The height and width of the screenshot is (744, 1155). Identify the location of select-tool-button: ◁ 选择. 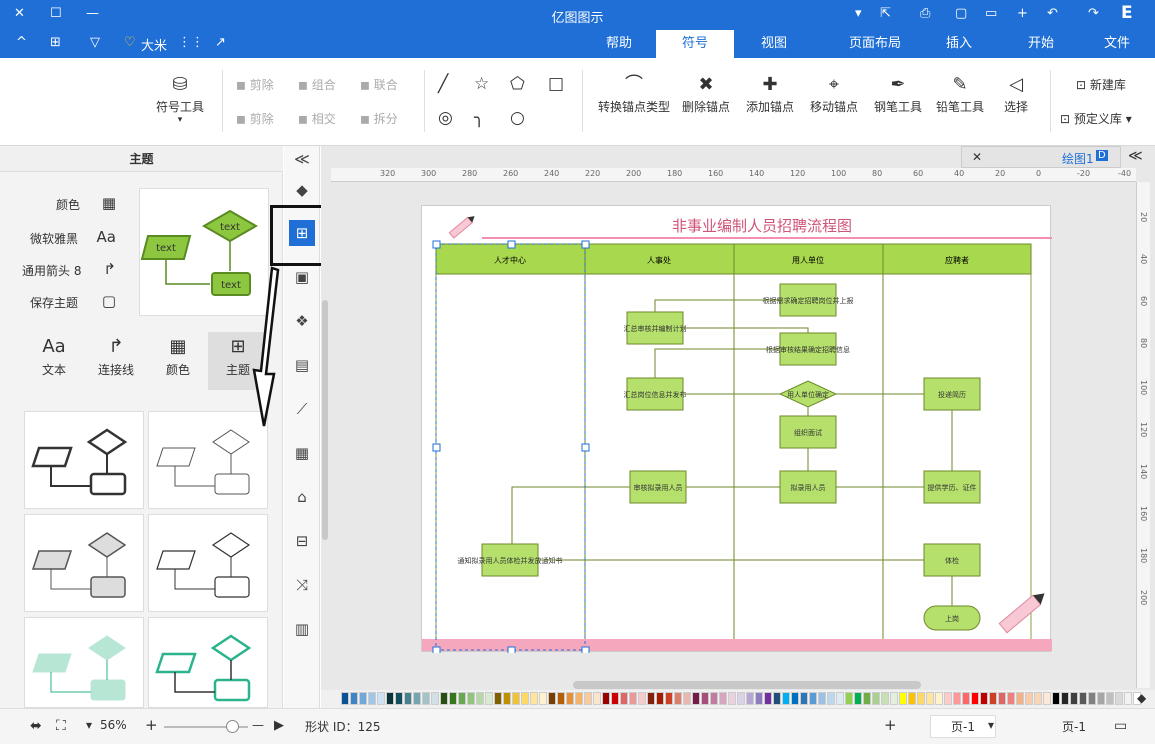
(1016, 93).